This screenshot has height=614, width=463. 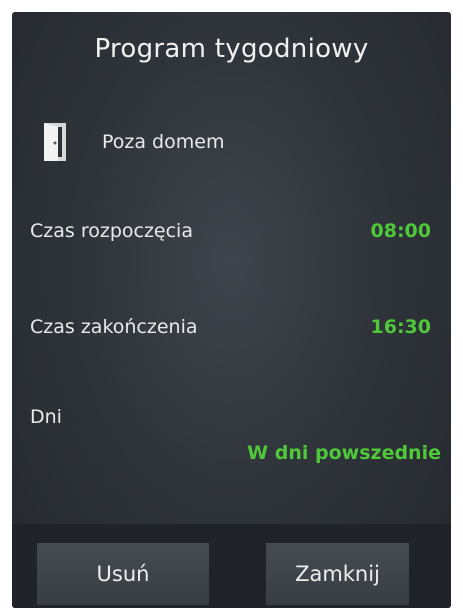 What do you see at coordinates (344, 453) in the screenshot?
I see `days-value: W dni powszednie` at bounding box center [344, 453].